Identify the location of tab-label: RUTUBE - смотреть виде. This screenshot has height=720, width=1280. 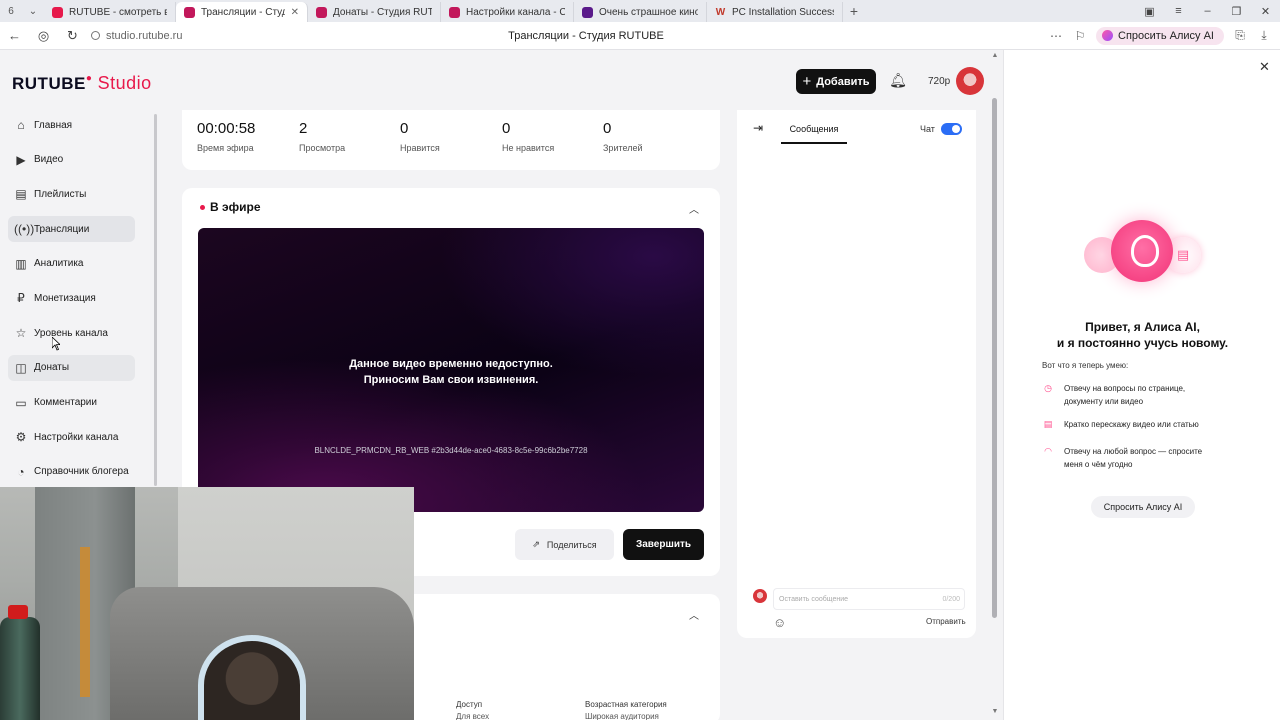
(118, 12).